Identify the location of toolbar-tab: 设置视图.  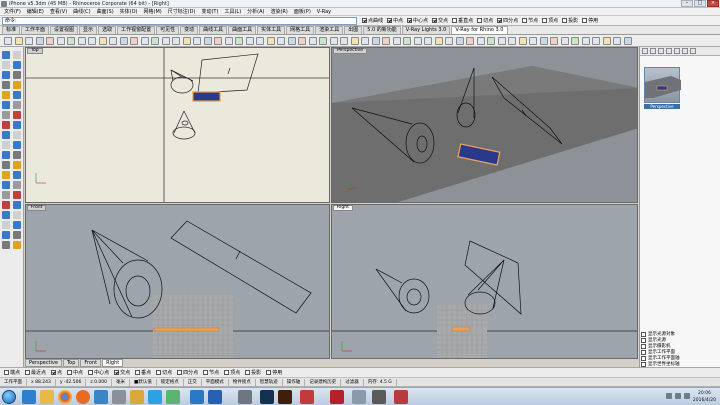
(64, 30).